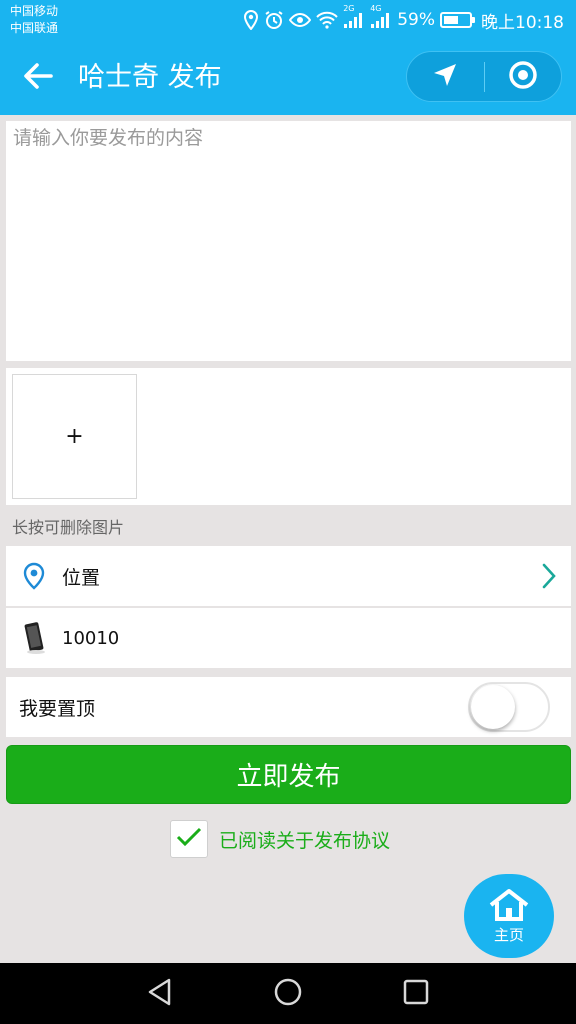 Image resolution: width=576 pixels, height=1024 pixels. What do you see at coordinates (68, 527) in the screenshot?
I see `delete-image-hint: 长按可删除图片` at bounding box center [68, 527].